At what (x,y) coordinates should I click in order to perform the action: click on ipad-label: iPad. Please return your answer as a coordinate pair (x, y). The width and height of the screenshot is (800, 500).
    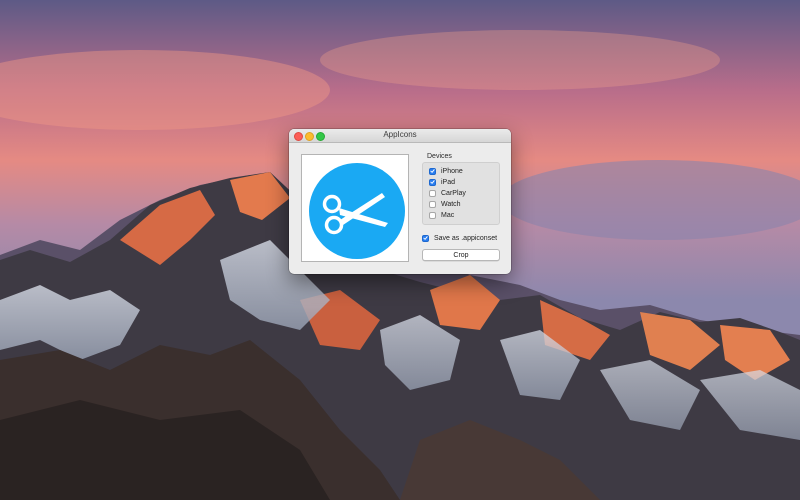
    Looking at the image, I should click on (448, 182).